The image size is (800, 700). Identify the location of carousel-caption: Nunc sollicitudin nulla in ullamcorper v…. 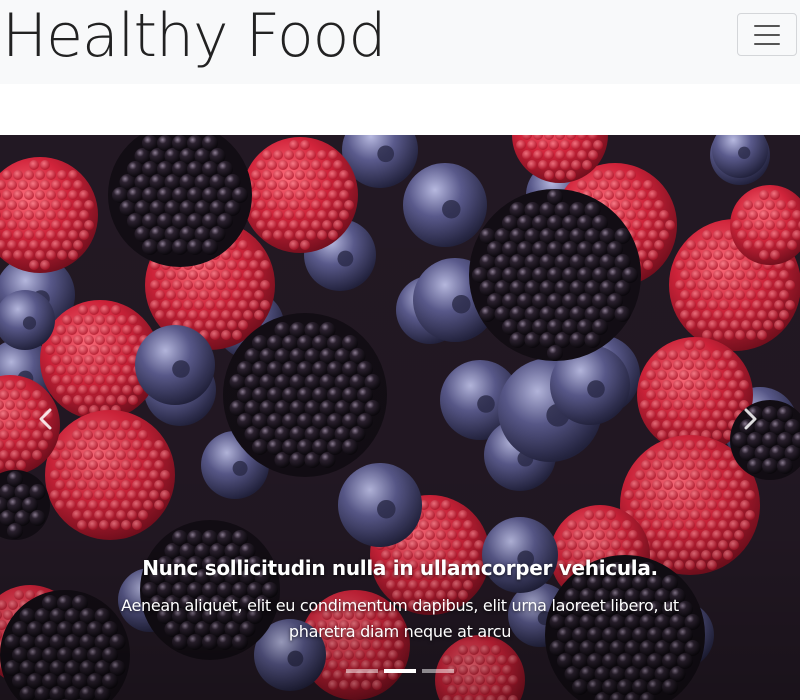
(400, 600).